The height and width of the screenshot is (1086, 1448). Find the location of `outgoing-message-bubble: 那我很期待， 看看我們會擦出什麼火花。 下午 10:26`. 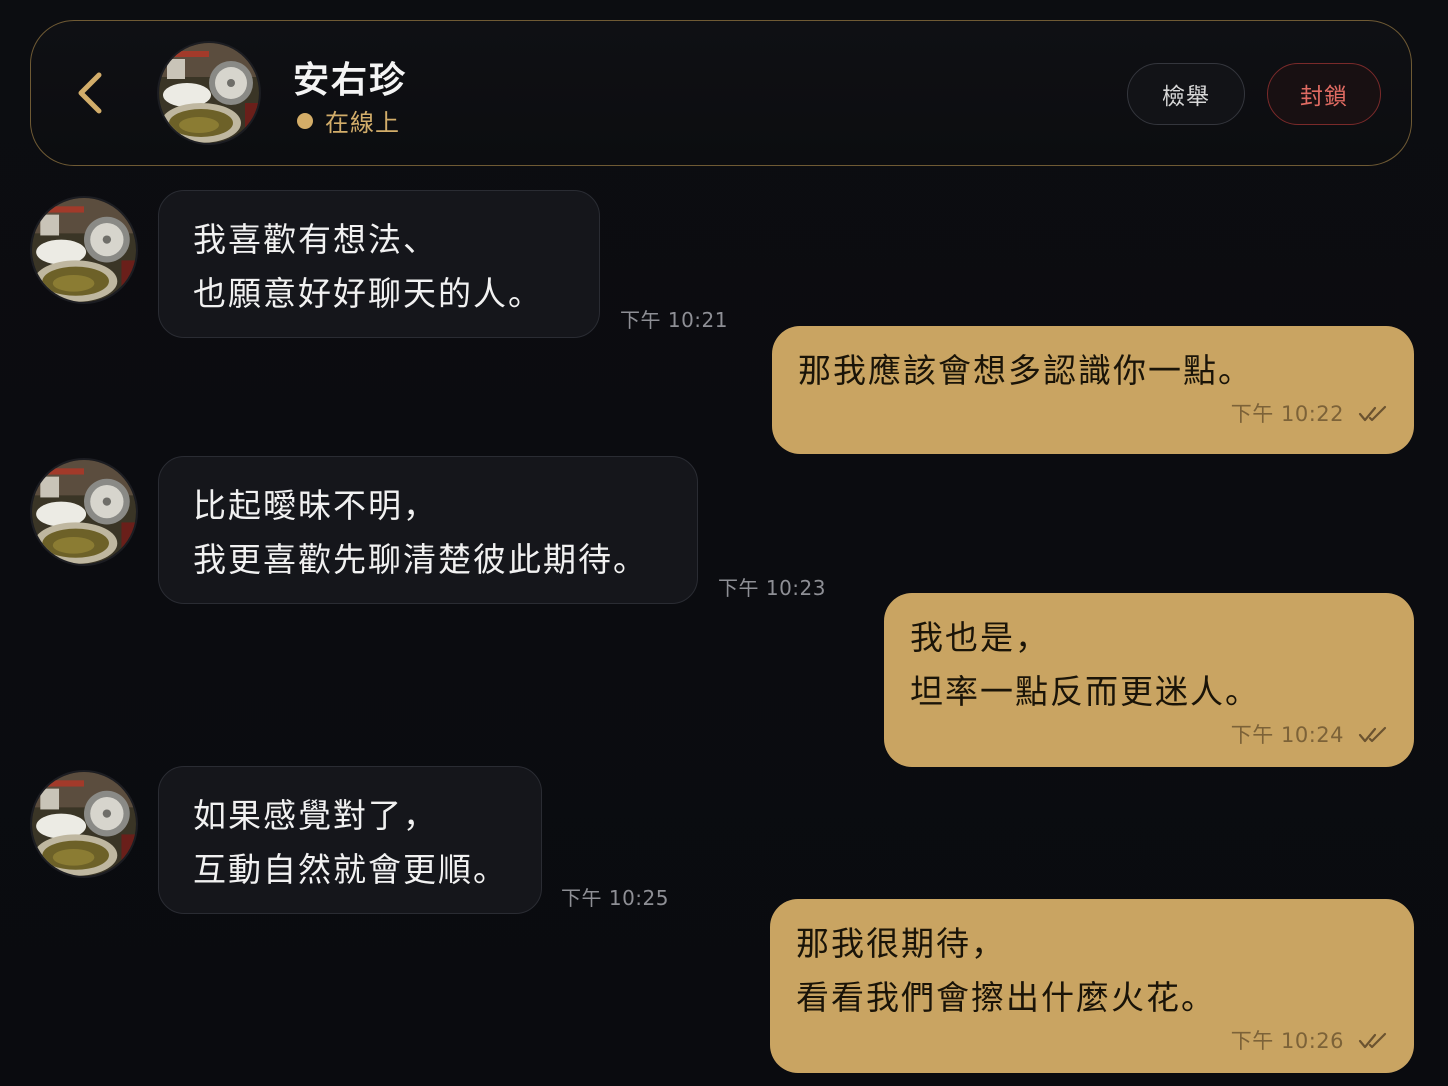

outgoing-message-bubble: 那我很期待， 看看我們會擦出什麼火花。 下午 10:26 is located at coordinates (1092, 986).